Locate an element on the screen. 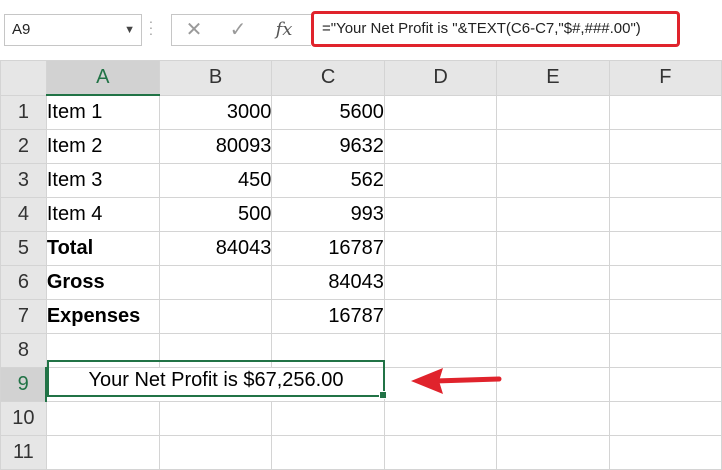  cell-f9 is located at coordinates (665, 384).